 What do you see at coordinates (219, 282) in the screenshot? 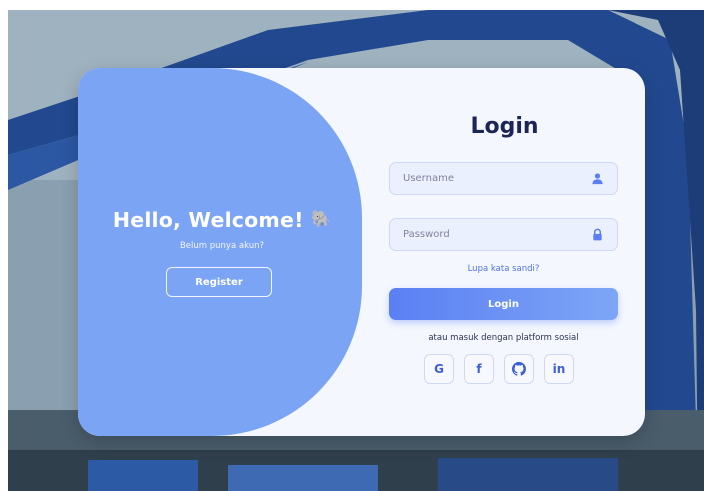
I see `register-button: Register` at bounding box center [219, 282].